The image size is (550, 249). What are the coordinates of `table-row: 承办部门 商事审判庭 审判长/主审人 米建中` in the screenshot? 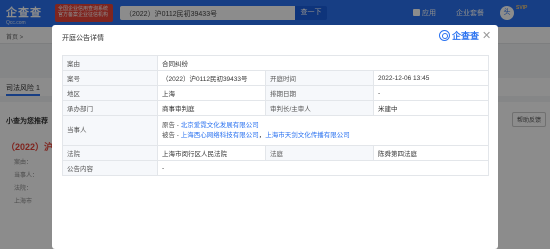 It's located at (276, 108).